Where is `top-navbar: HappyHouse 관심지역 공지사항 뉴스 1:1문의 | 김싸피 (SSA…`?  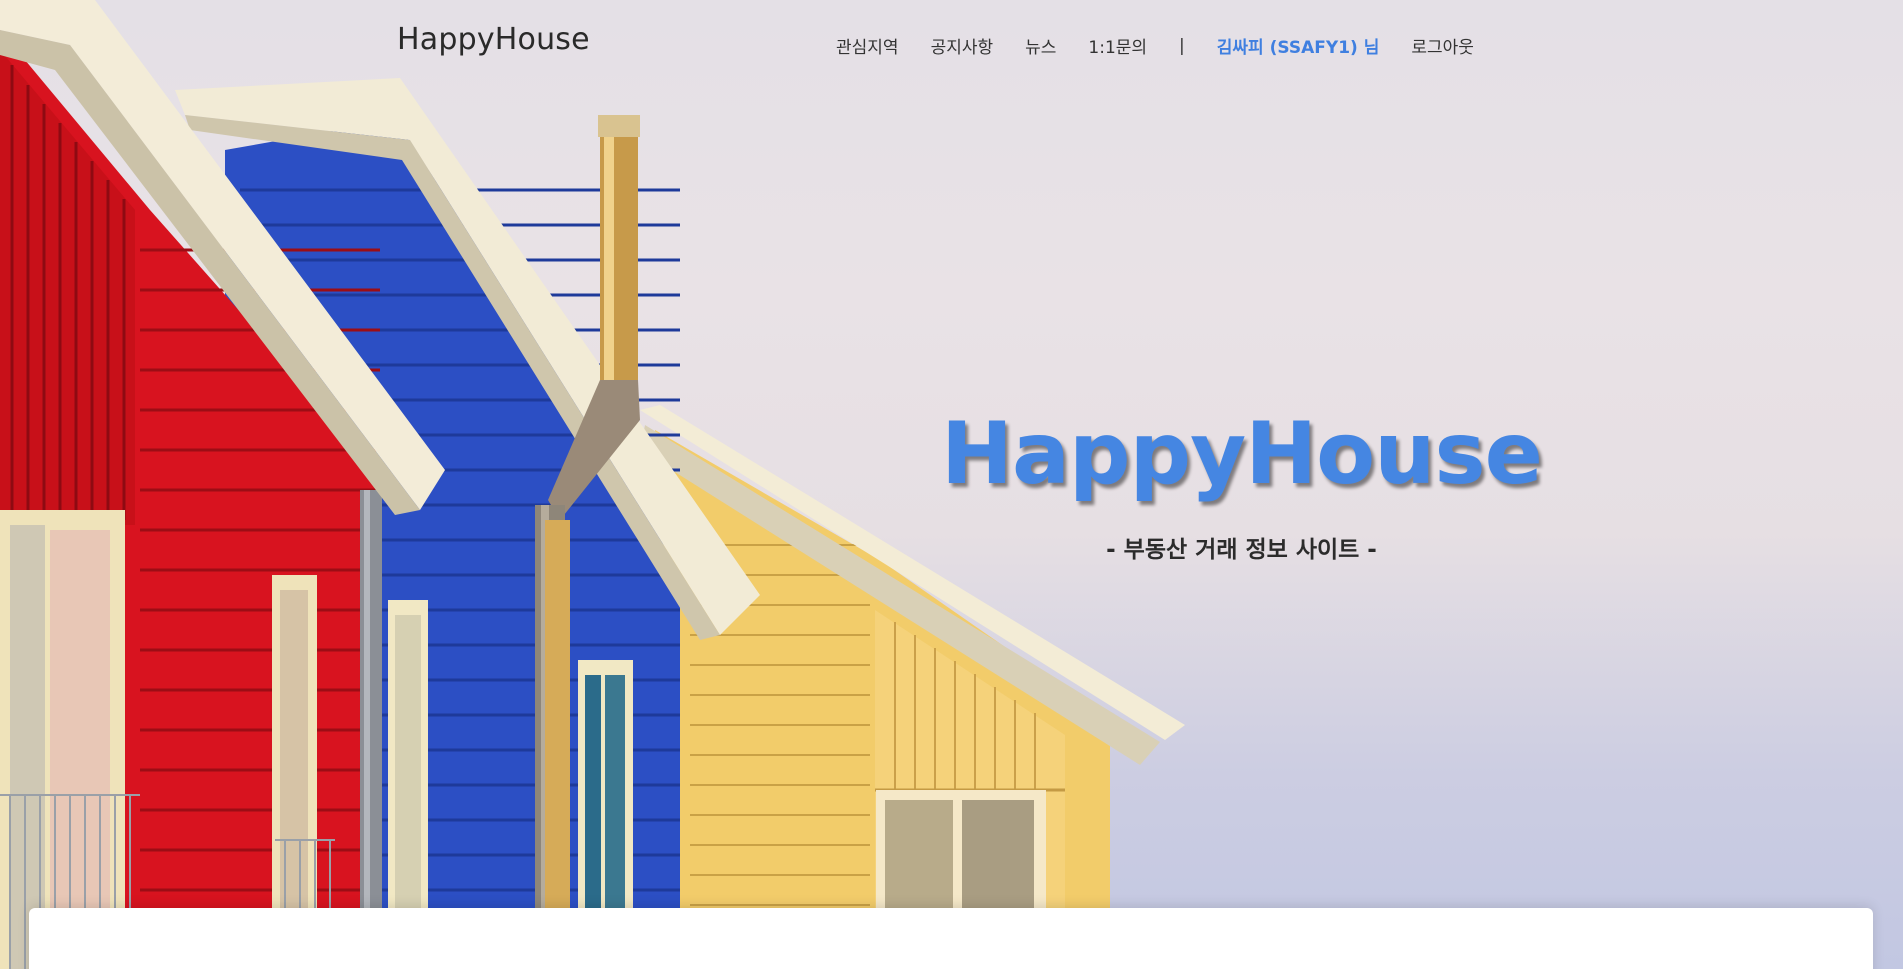 top-navbar: HappyHouse 관심지역 공지사항 뉴스 1:1문의 | 김싸피 (SSA… is located at coordinates (951, 45).